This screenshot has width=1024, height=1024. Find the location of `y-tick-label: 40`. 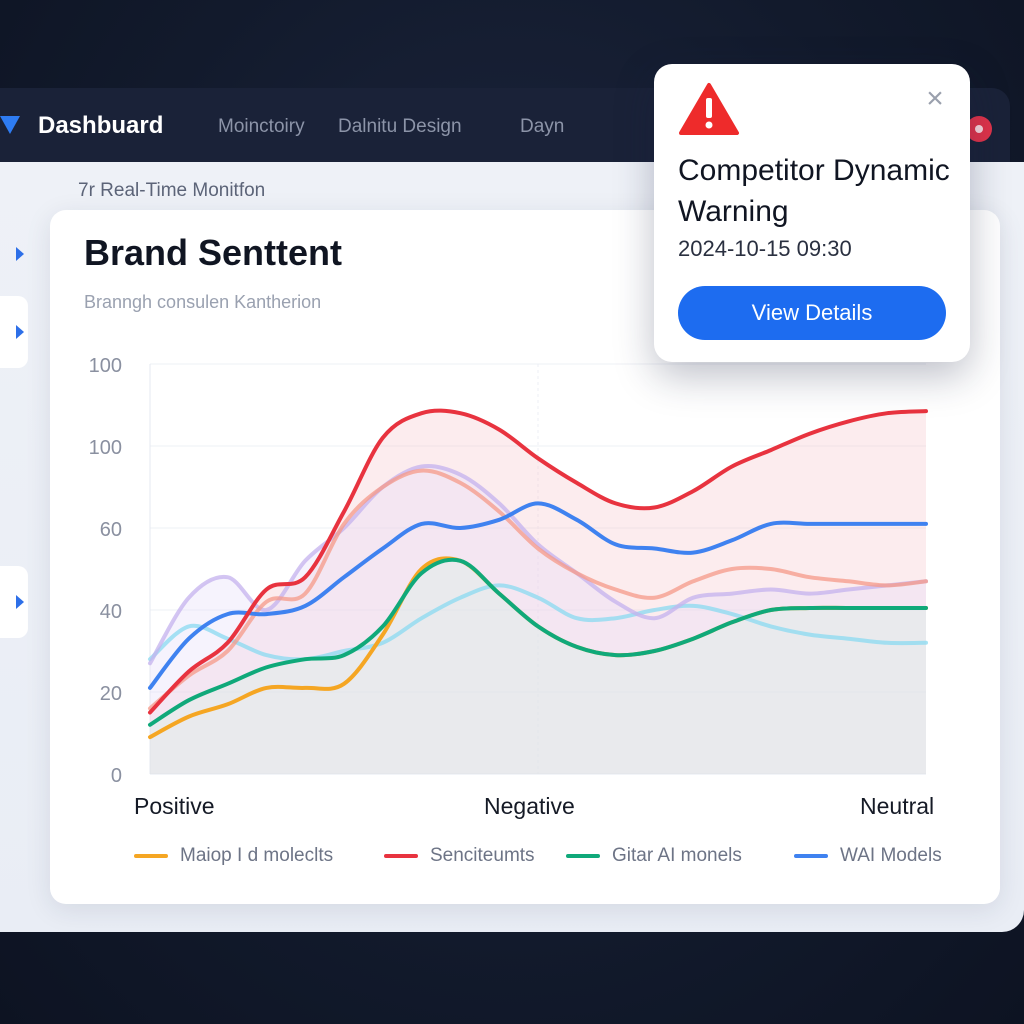

y-tick-label: 40 is located at coordinates (111, 612).